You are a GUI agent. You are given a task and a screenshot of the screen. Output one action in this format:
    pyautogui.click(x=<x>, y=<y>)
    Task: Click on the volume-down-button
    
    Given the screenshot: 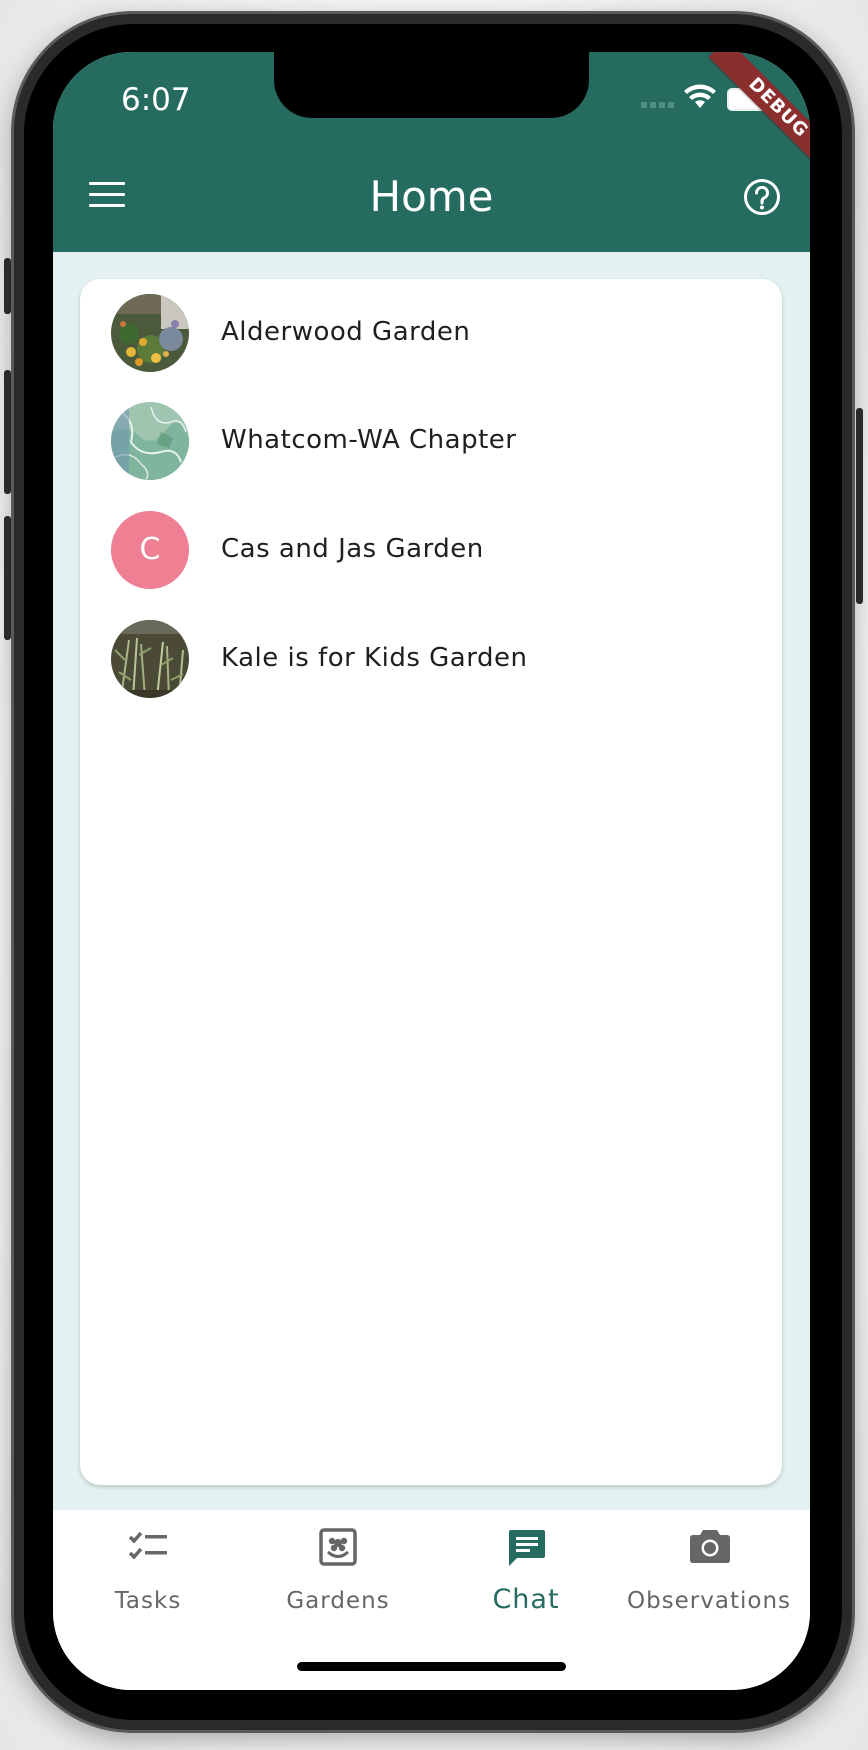 What is the action you would take?
    pyautogui.click(x=7, y=578)
    